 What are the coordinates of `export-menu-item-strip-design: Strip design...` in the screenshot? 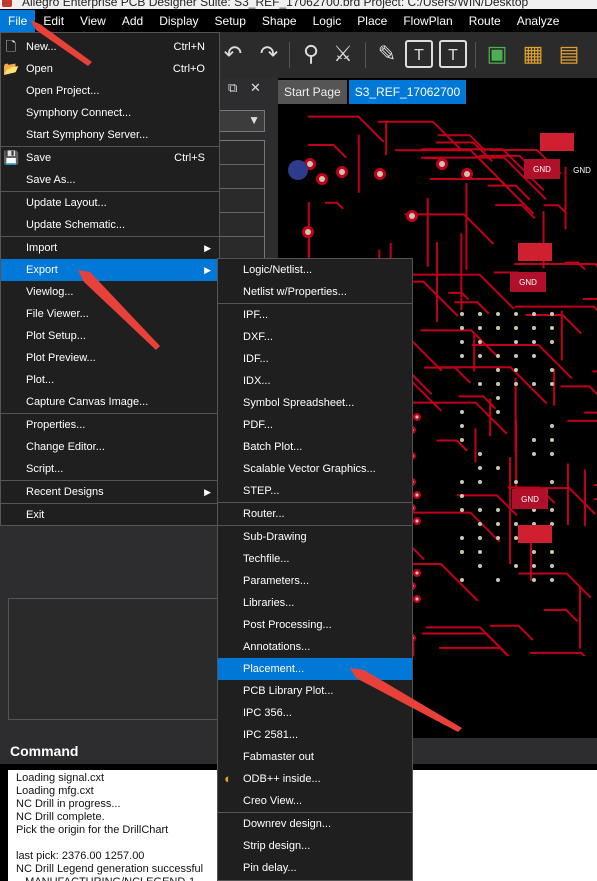 It's located at (315, 846).